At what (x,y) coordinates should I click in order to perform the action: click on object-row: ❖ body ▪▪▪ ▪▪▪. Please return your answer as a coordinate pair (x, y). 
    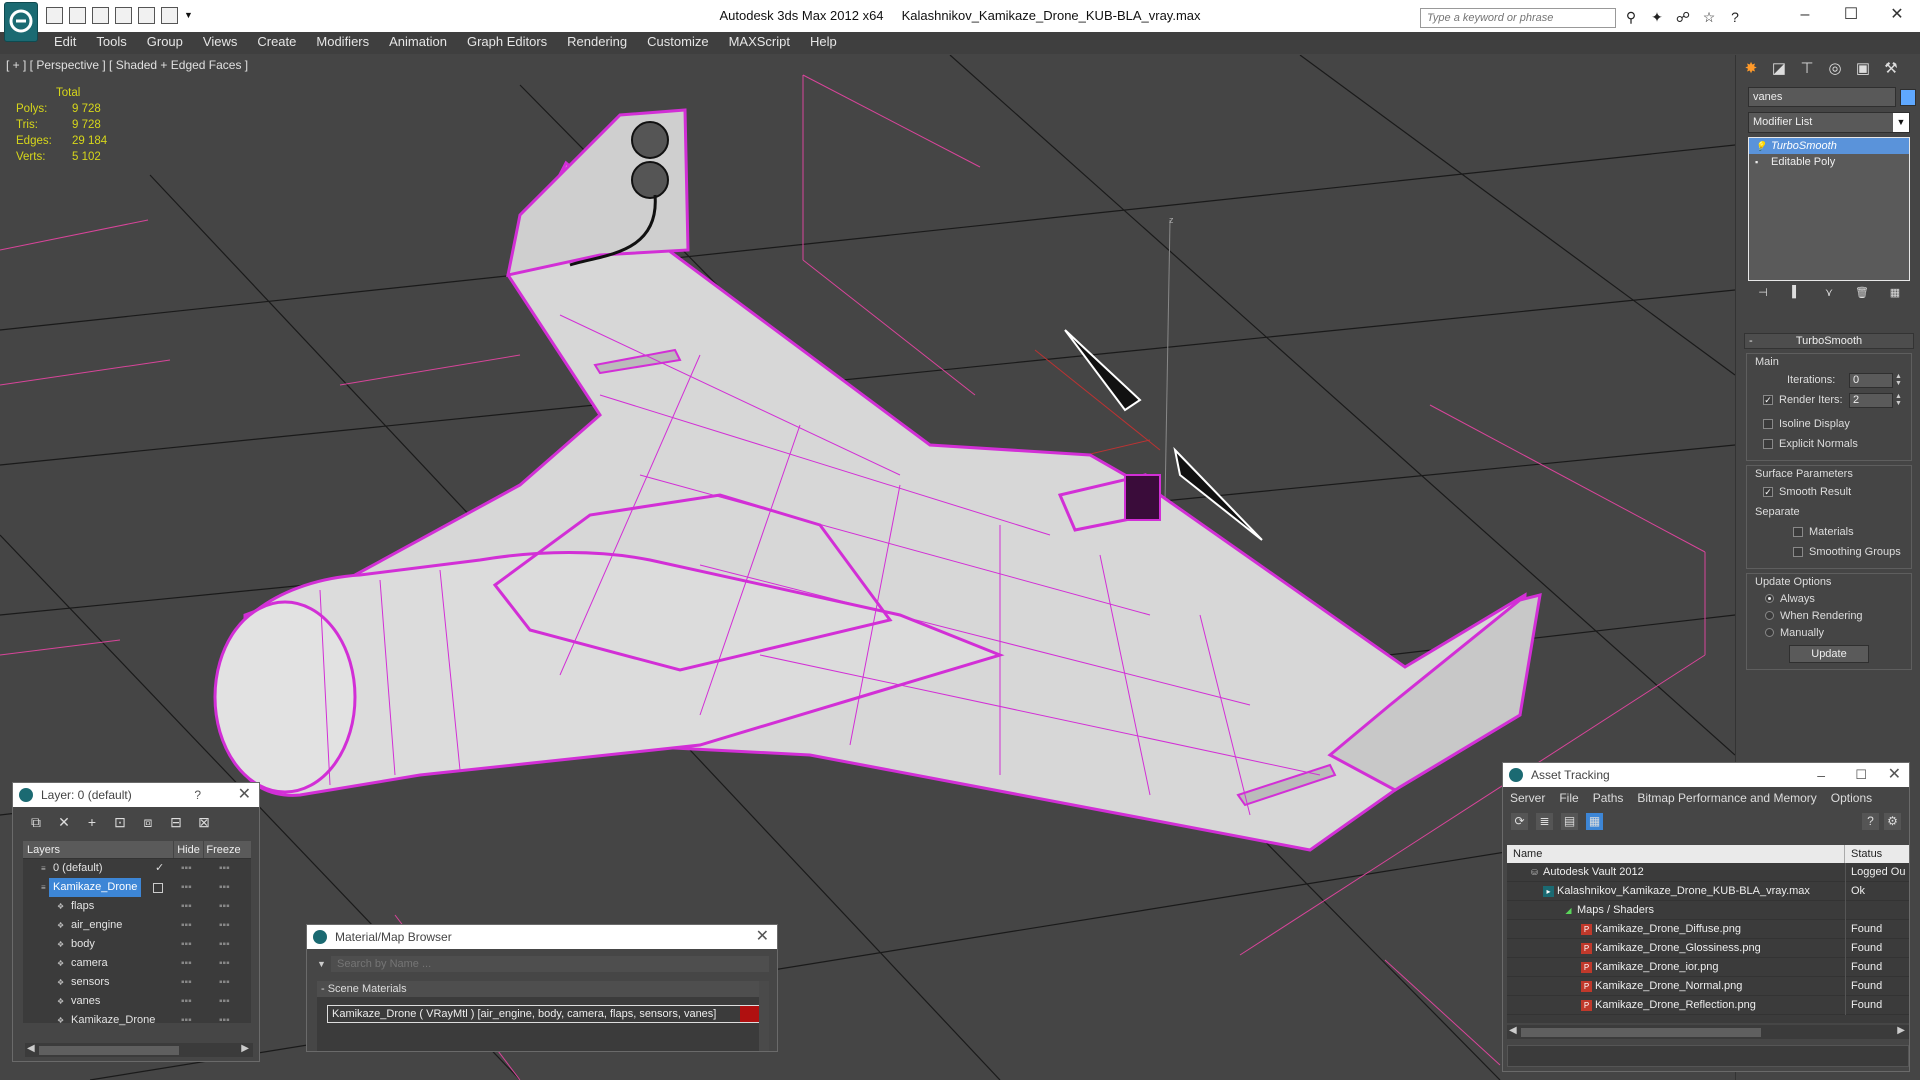
    Looking at the image, I should click on (137, 944).